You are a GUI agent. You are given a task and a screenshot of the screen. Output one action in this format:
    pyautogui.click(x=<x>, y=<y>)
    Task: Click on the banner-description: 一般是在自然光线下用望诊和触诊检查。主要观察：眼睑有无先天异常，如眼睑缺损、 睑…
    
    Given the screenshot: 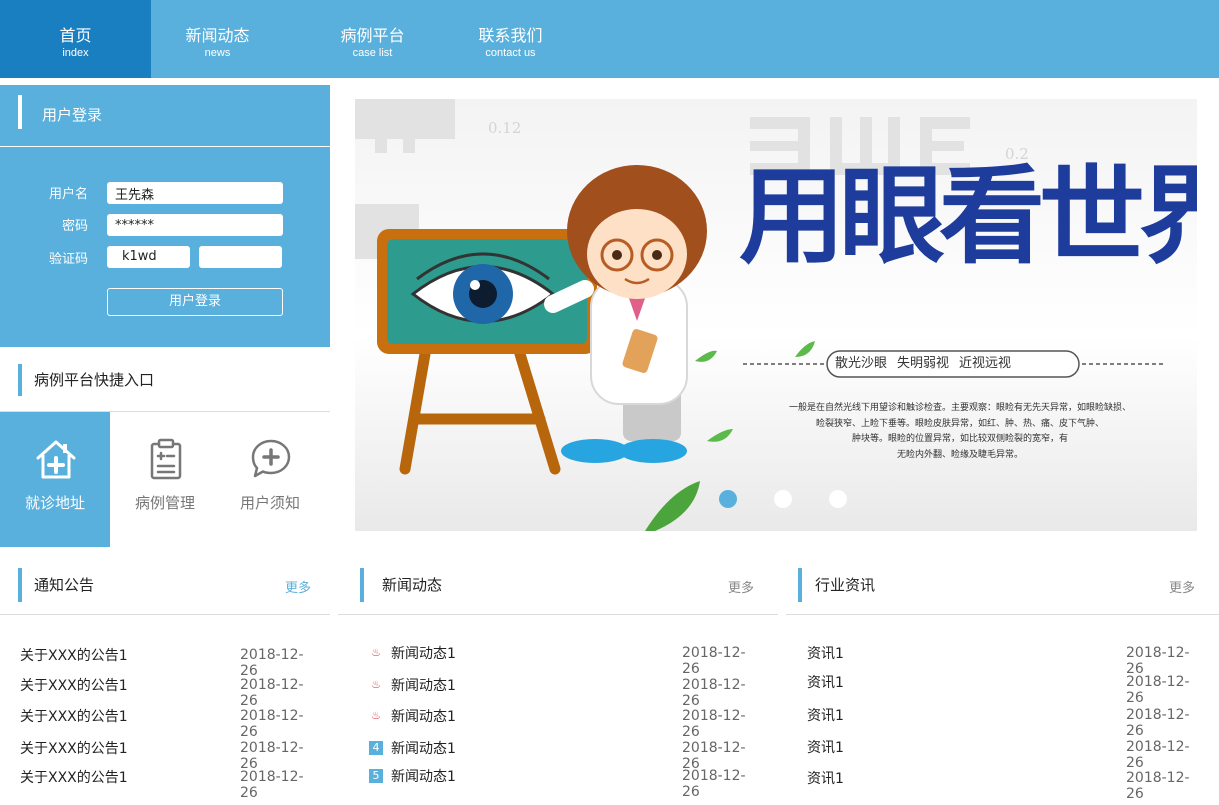 What is the action you would take?
    pyautogui.click(x=960, y=432)
    